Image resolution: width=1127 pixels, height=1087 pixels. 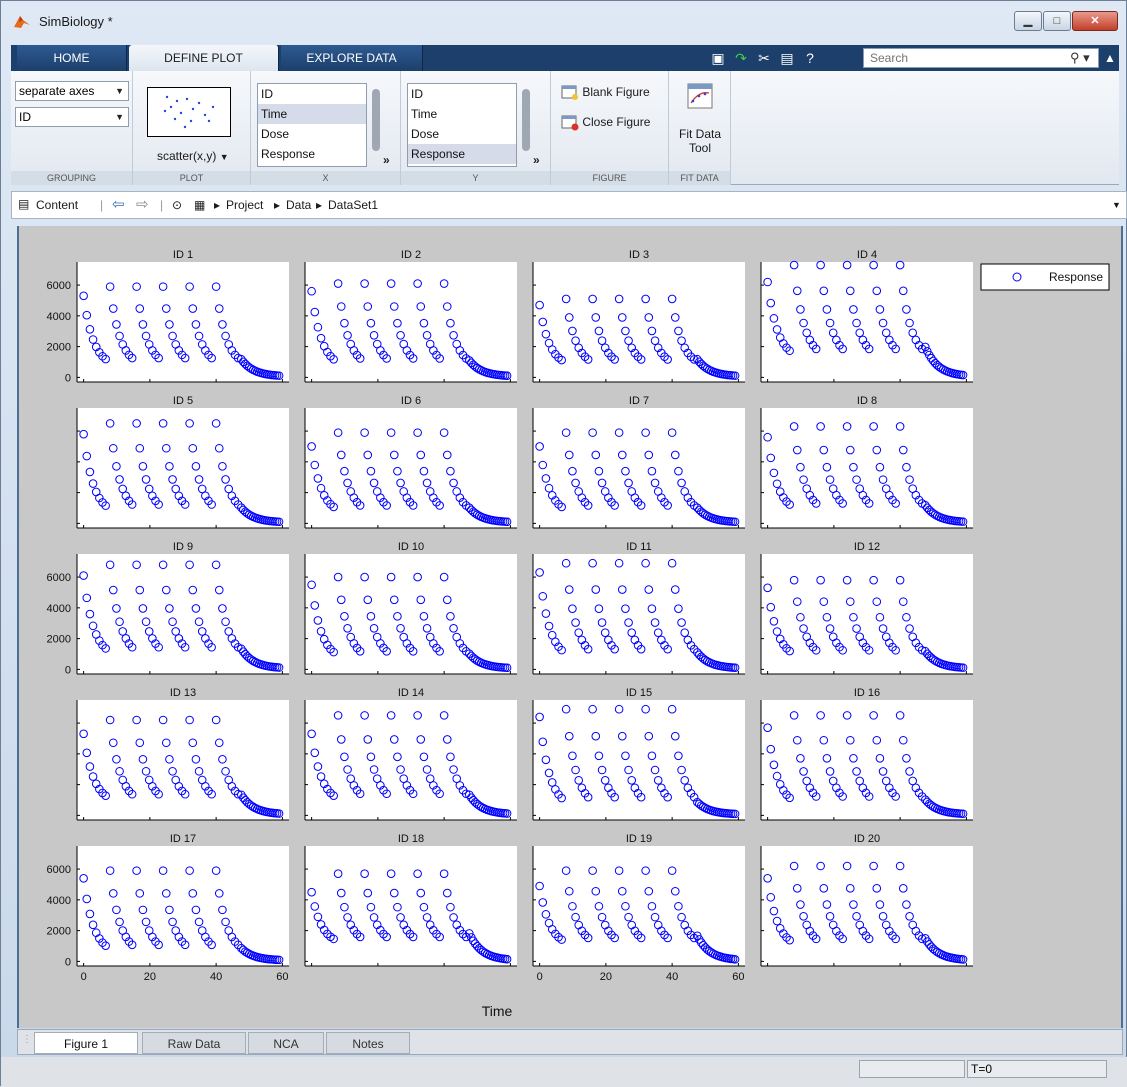 I want to click on breadcrumb-dataset: DataSet1, so click(x=353, y=205).